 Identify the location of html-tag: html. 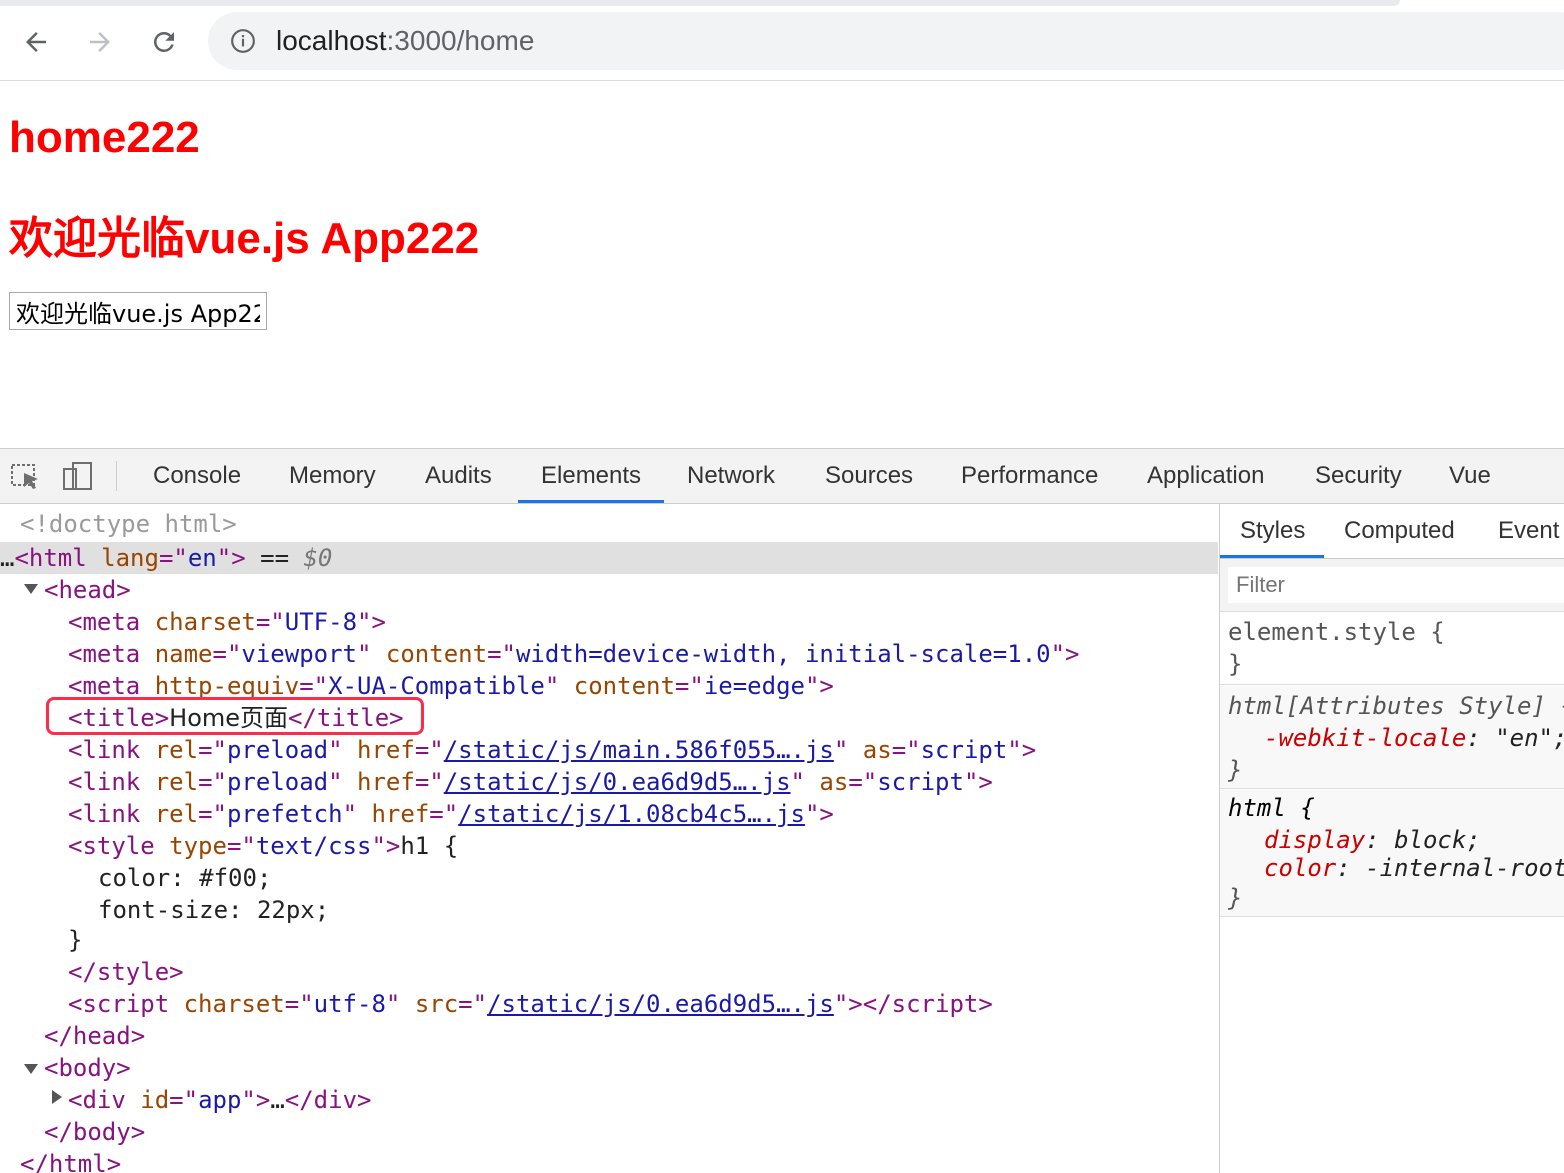
(57, 558).